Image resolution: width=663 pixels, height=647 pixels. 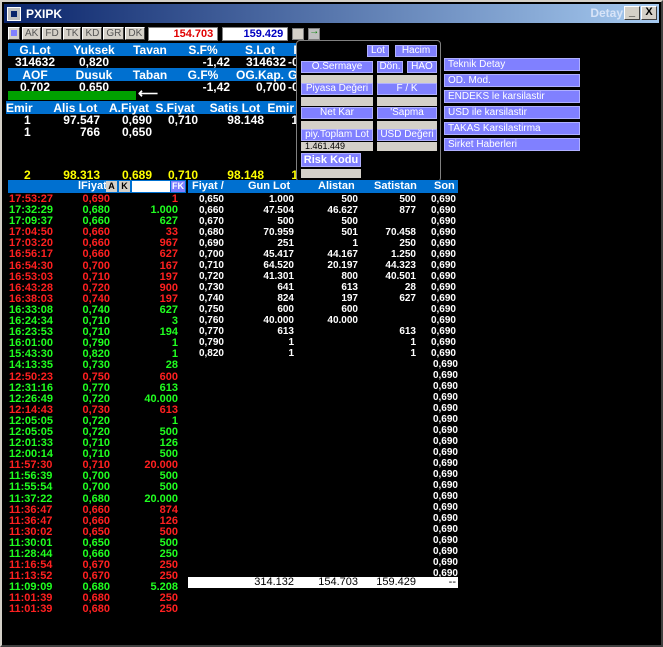 I want to click on window-subtitle: Detay, so click(x=606, y=13).